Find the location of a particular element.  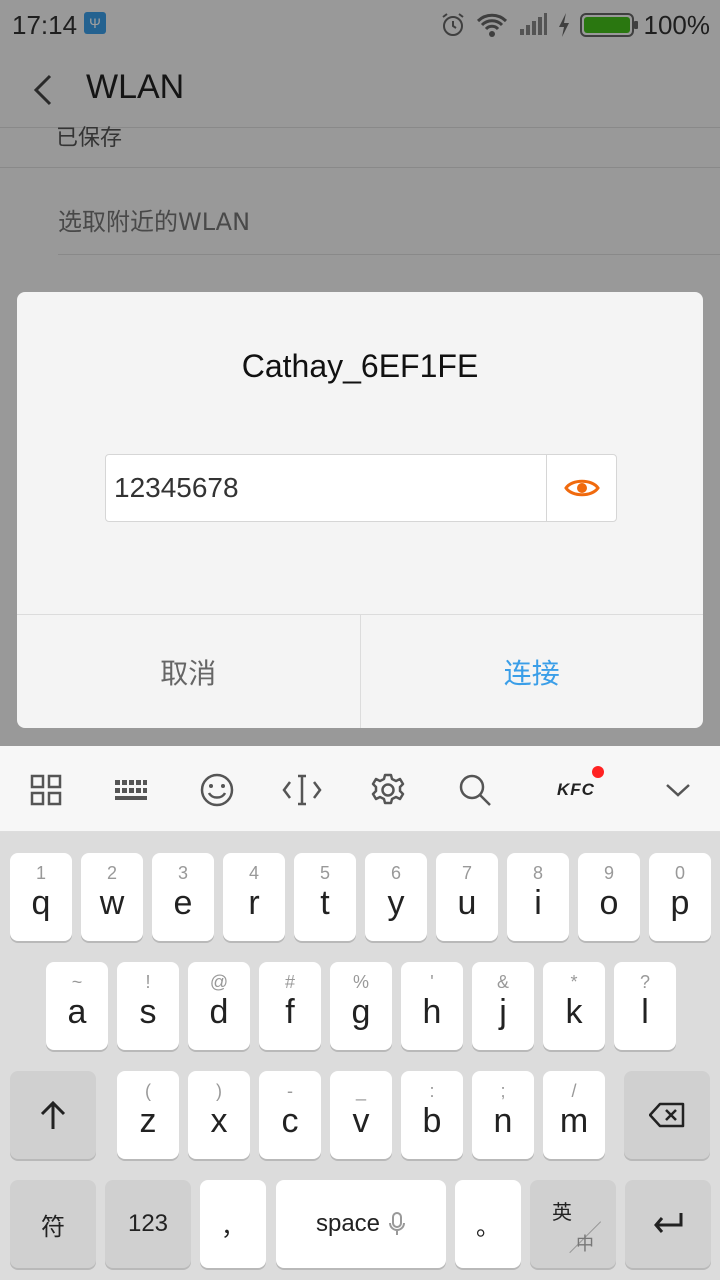

kfc-icon: KFC is located at coordinates (576, 789).